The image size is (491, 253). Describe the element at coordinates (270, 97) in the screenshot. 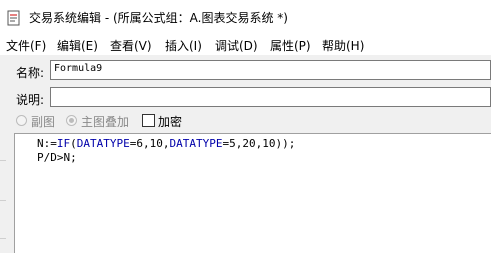

I see `description-input` at that location.